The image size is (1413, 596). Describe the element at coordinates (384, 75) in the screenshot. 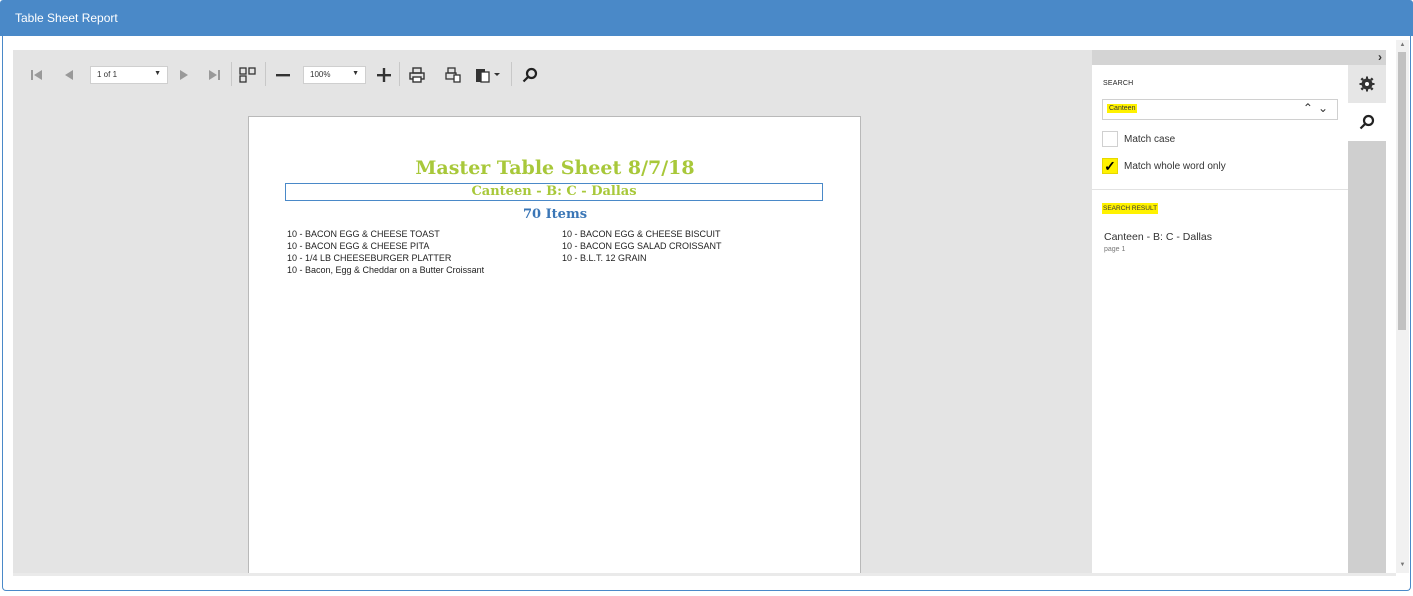

I see `zoom-in-icon` at that location.